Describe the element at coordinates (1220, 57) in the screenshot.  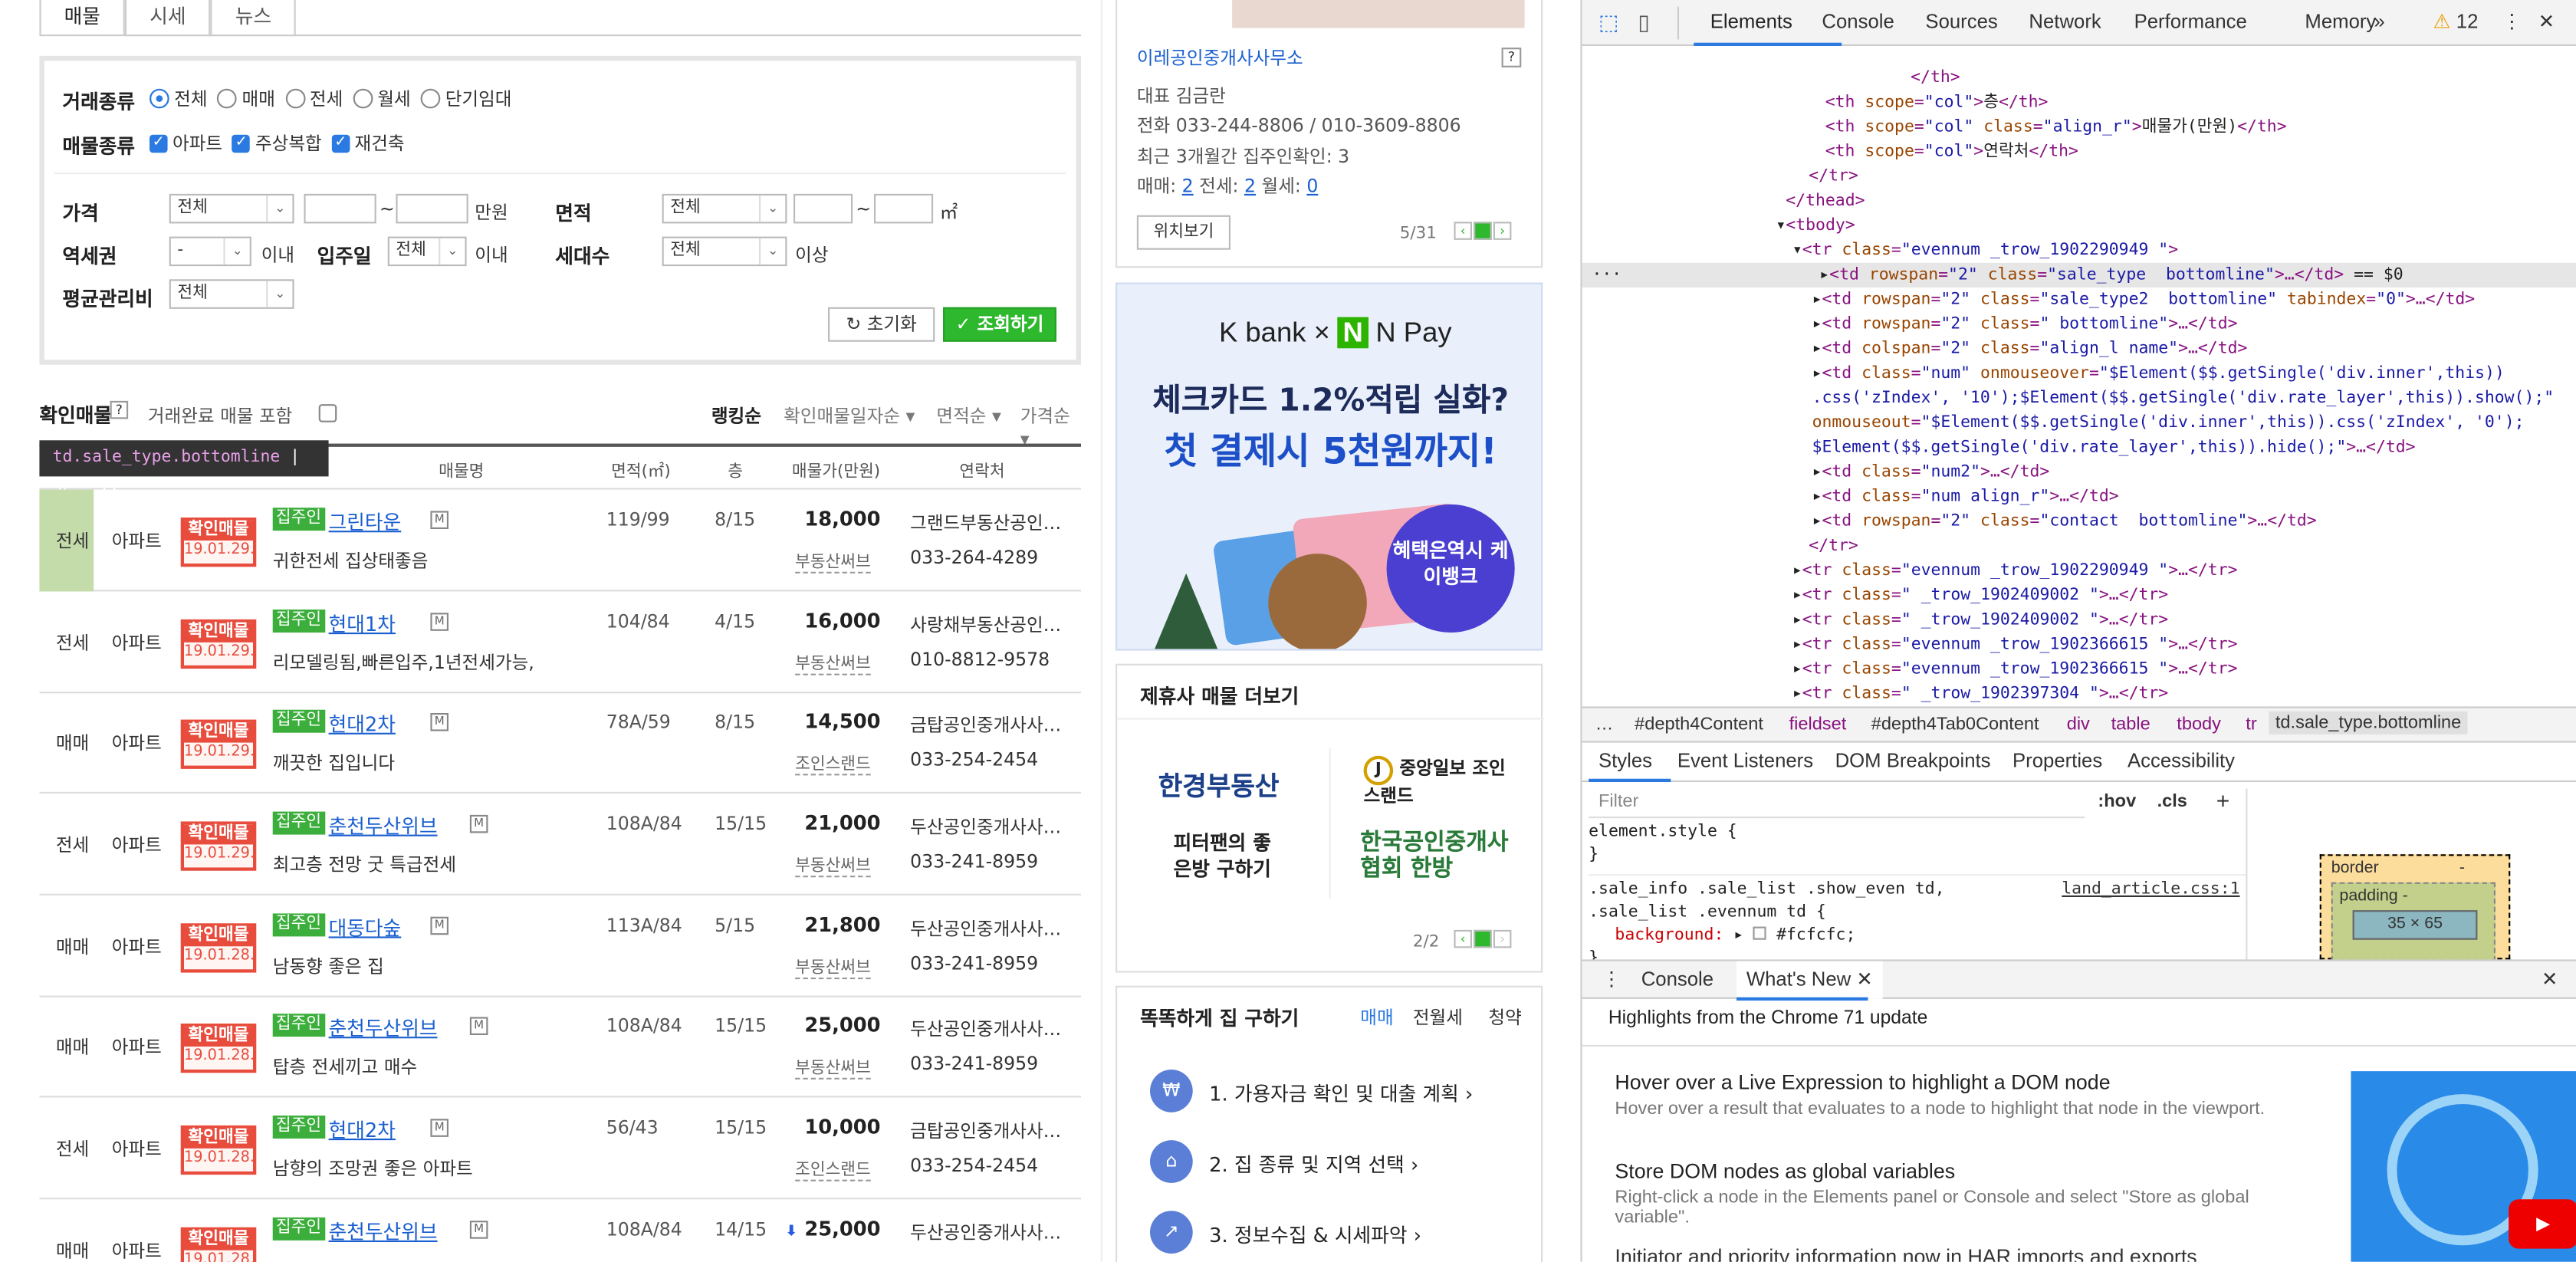
I see `agent-name: 이레공인중개사사무소` at that location.